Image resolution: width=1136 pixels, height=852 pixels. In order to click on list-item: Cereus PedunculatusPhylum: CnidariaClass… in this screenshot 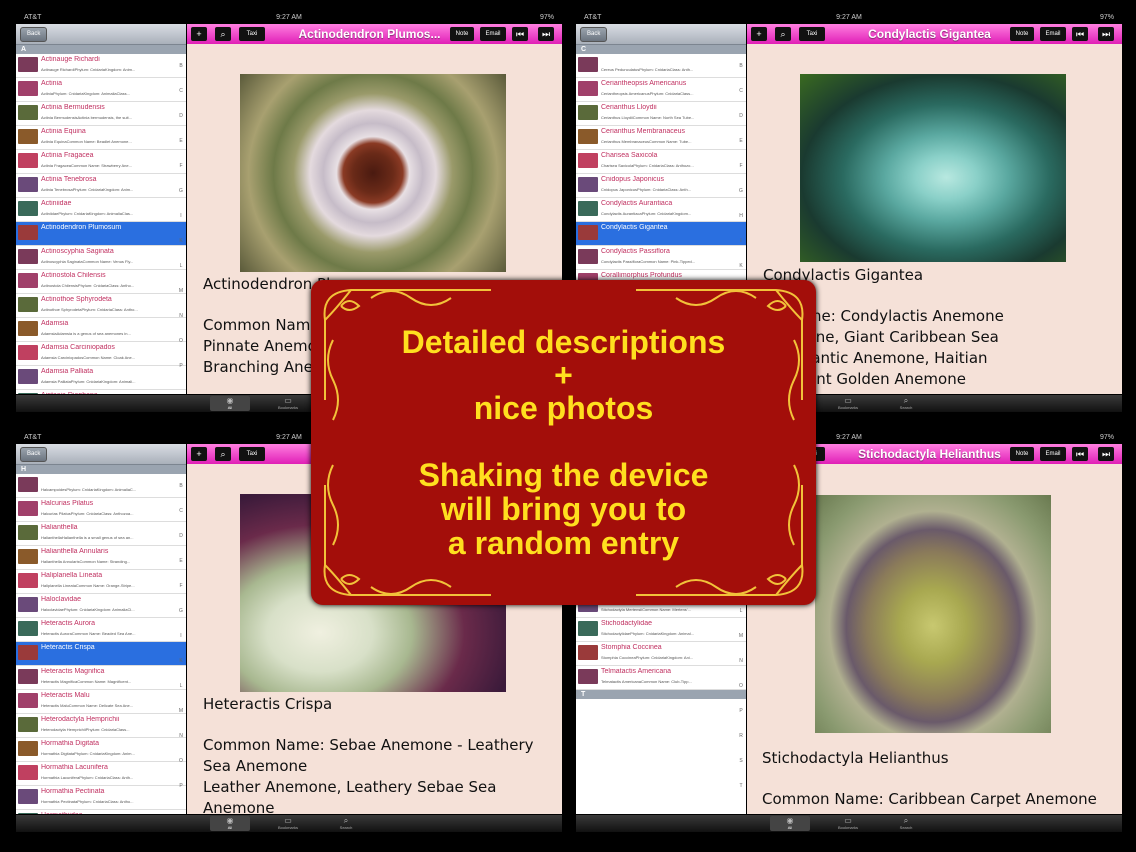, I will do `click(661, 66)`.